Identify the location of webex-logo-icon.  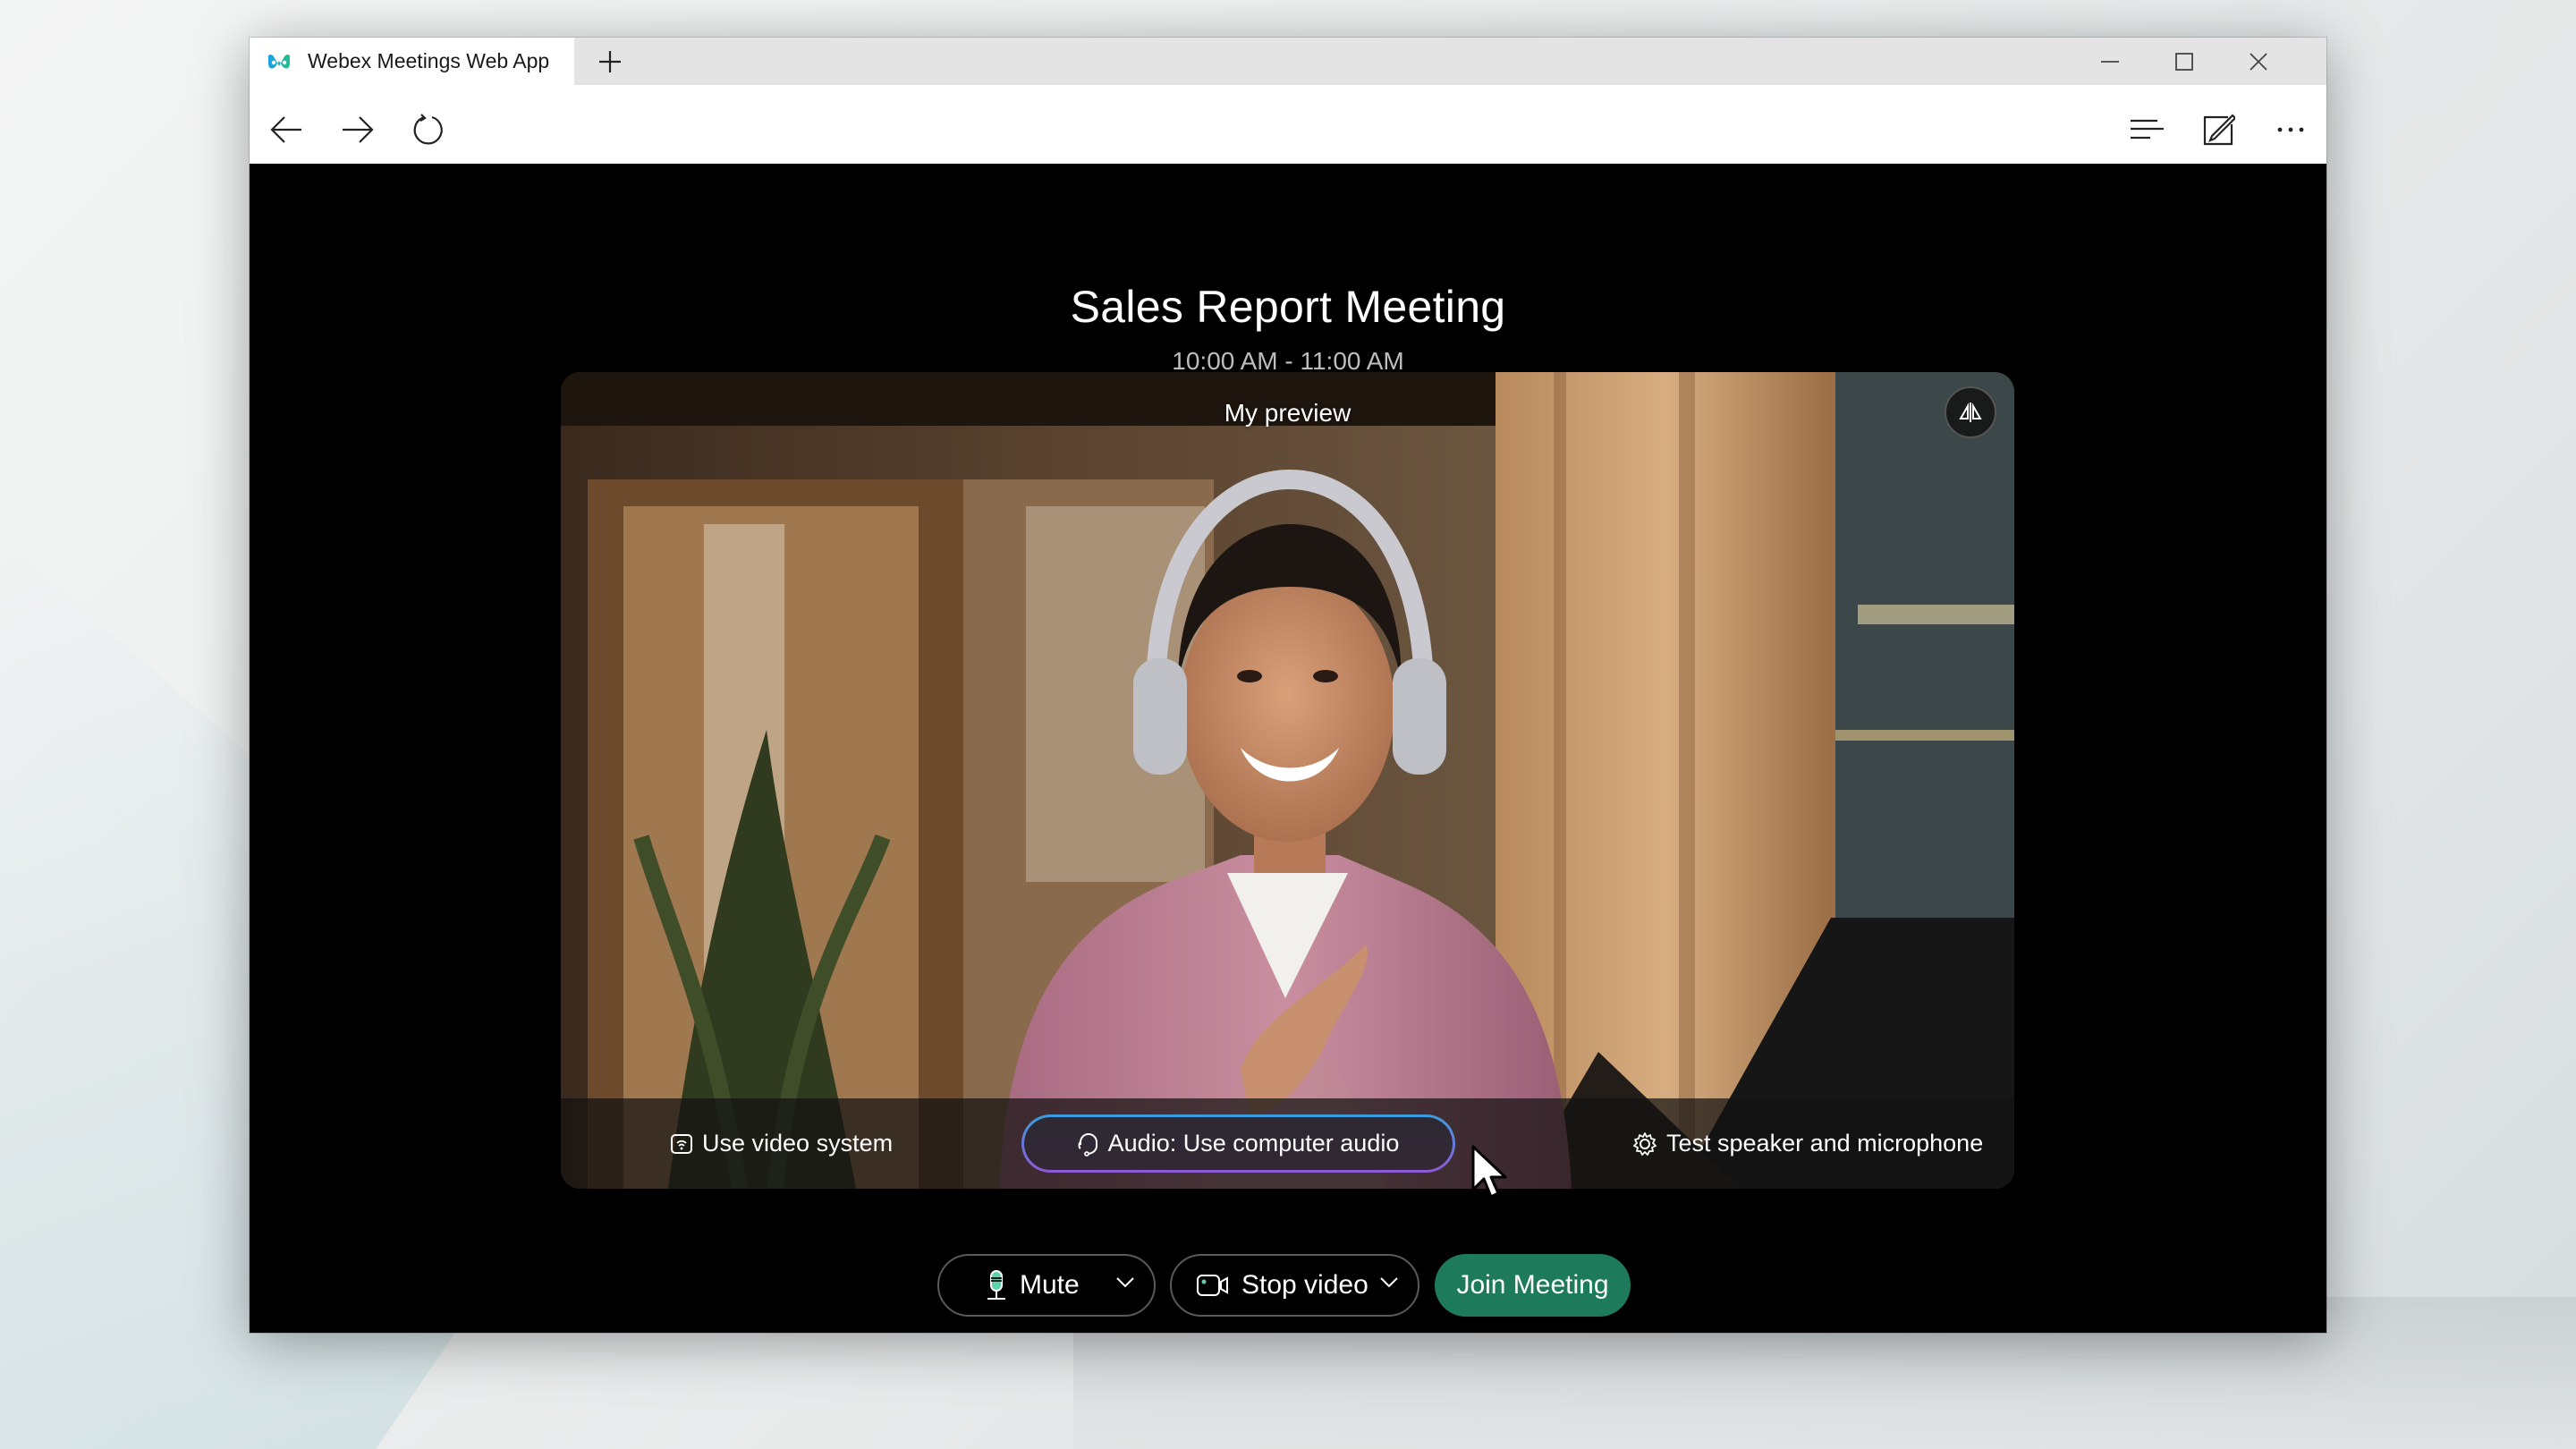
(279, 61).